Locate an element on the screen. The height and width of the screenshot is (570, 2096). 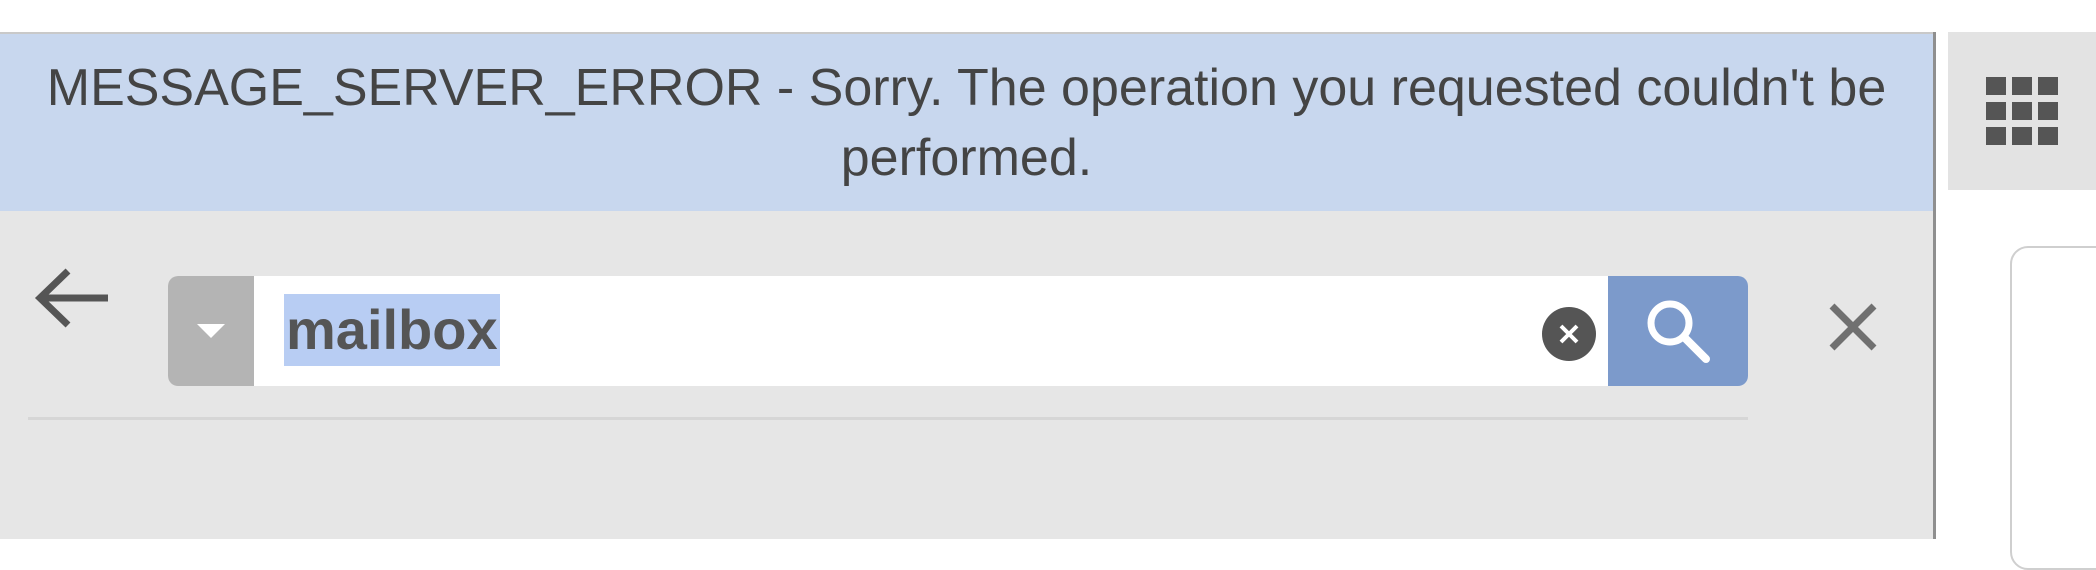
close-icon is located at coordinates (1853, 327).